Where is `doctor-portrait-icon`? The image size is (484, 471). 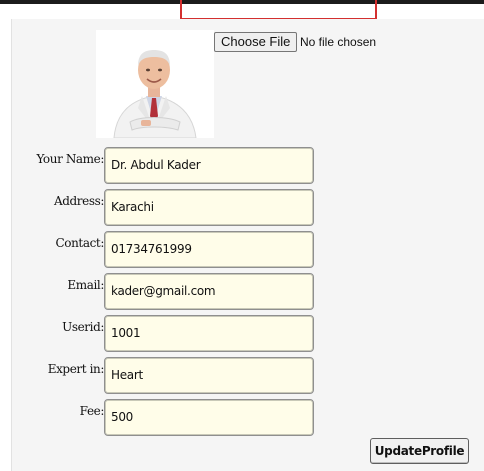
doctor-portrait-icon is located at coordinates (155, 84).